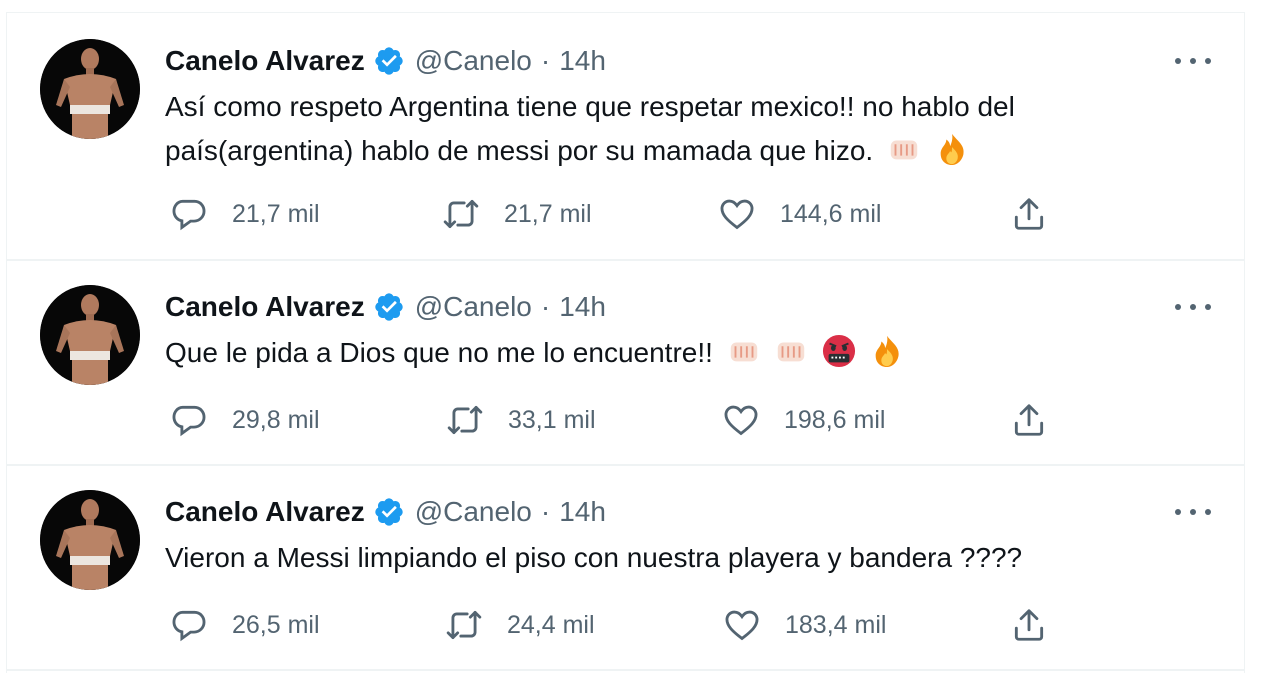  I want to click on tweet-actions: 29,8 mil 33,1 mil 198,6 mil, so click(615, 420).